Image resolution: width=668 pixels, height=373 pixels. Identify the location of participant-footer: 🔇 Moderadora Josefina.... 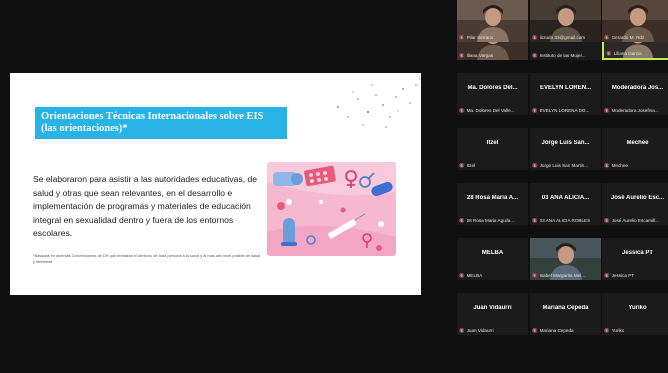
(636, 110).